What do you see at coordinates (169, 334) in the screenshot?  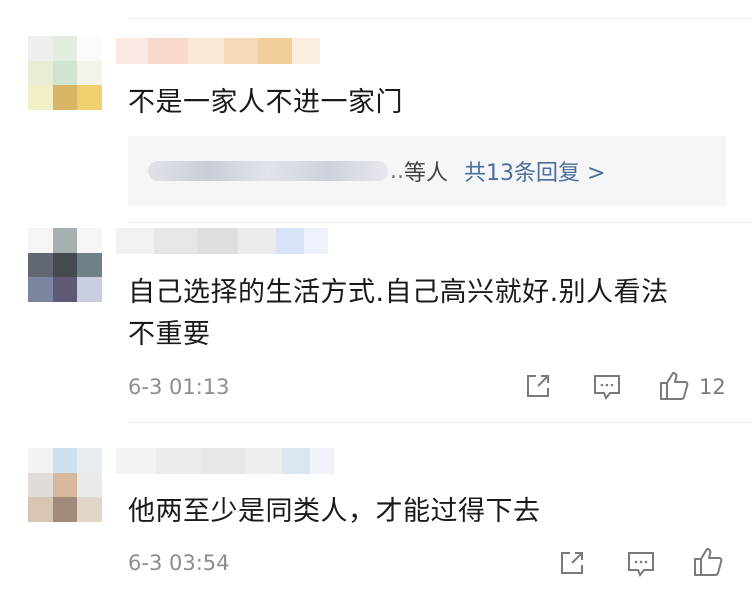 I see `comment-text-continued: 不重要` at bounding box center [169, 334].